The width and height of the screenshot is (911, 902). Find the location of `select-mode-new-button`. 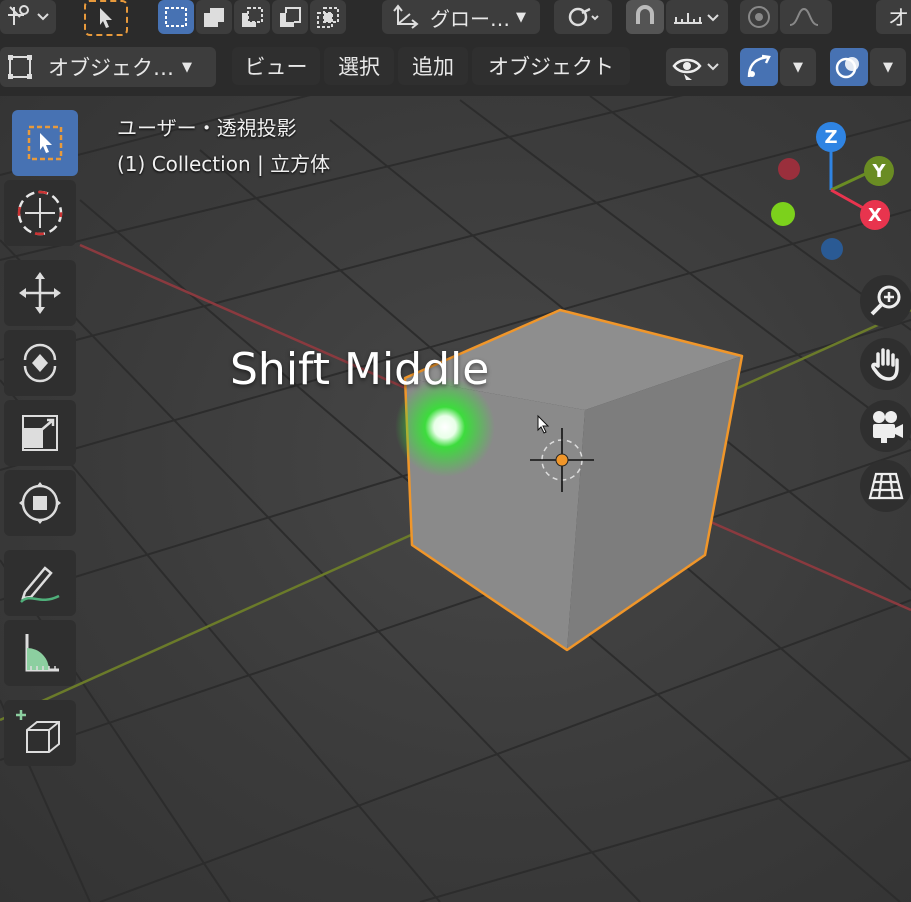

select-mode-new-button is located at coordinates (176, 17).